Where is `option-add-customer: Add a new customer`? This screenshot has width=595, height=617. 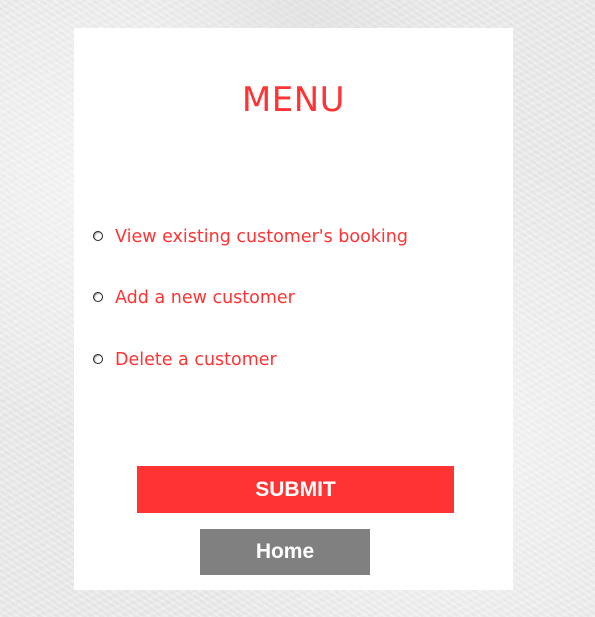
option-add-customer: Add a new customer is located at coordinates (194, 298).